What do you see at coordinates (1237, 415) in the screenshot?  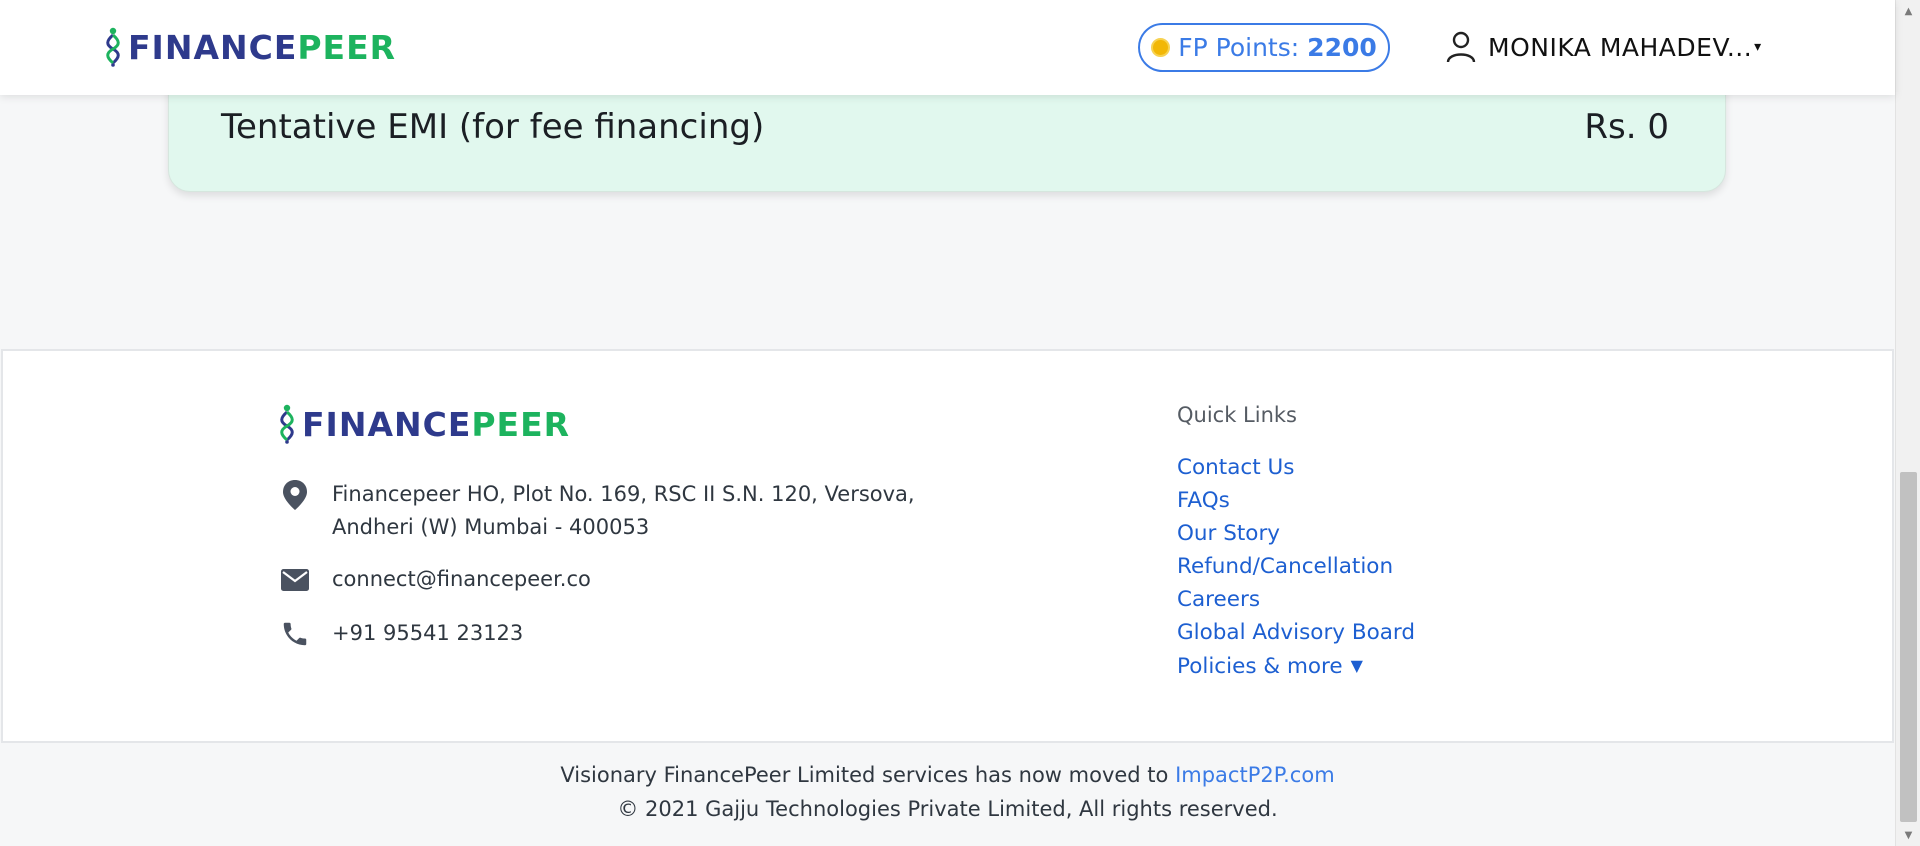 I see `quick-links-title: Quick Links` at bounding box center [1237, 415].